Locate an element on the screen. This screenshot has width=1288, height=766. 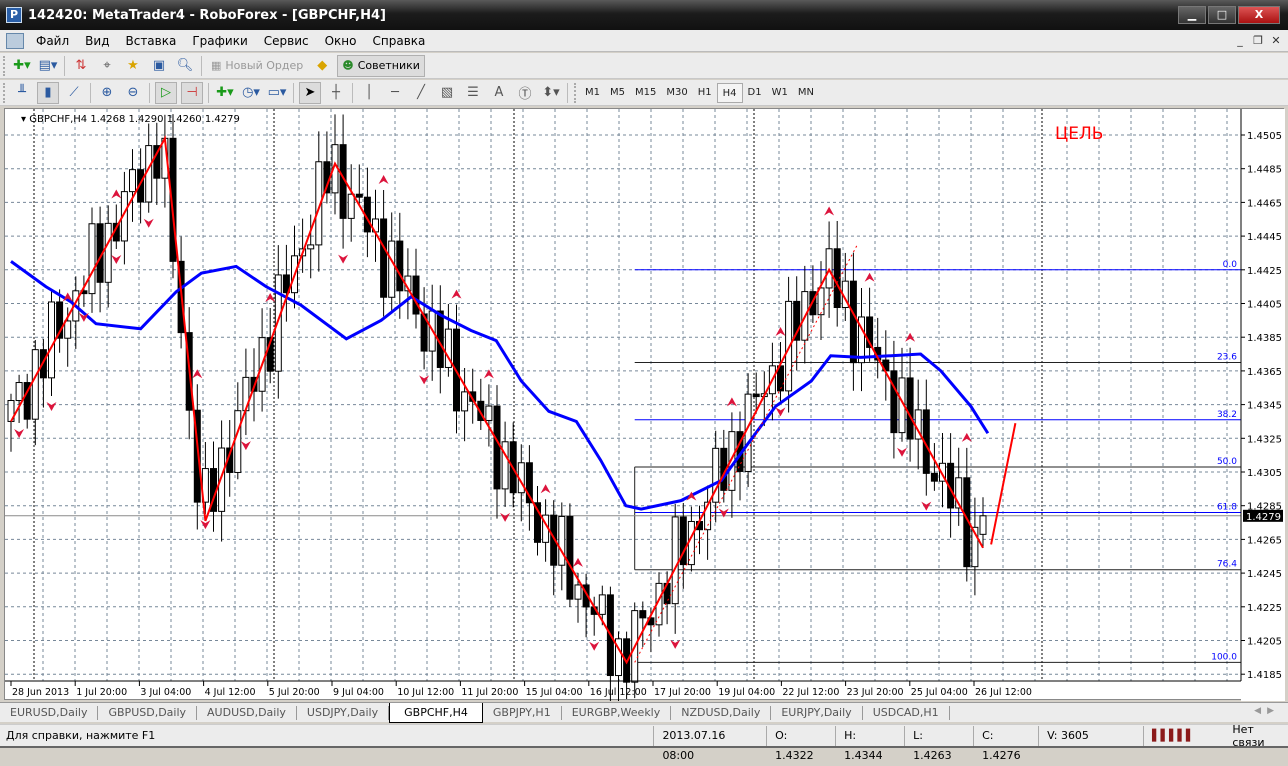
chart-tab: EURUSD,Daily is located at coordinates (49, 712).